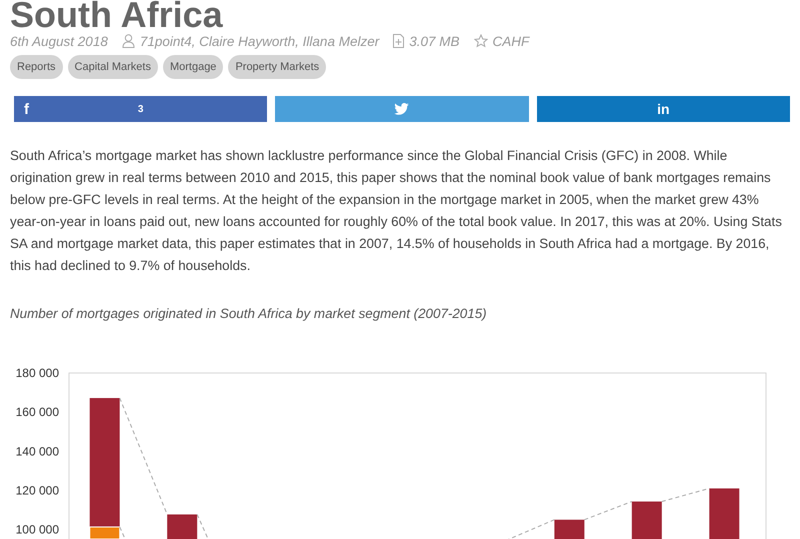 Image resolution: width=800 pixels, height=539 pixels. What do you see at coordinates (398, 41) in the screenshot?
I see `file-icon` at bounding box center [398, 41].